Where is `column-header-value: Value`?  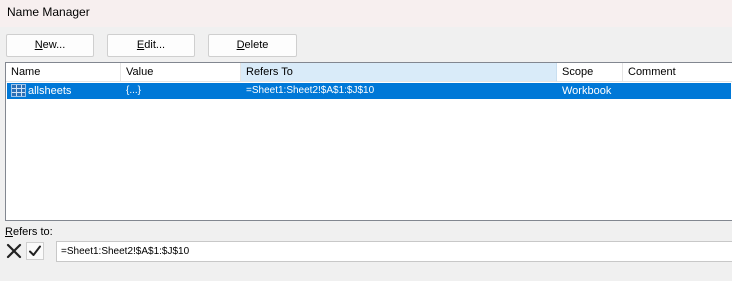 column-header-value: Value is located at coordinates (181, 72).